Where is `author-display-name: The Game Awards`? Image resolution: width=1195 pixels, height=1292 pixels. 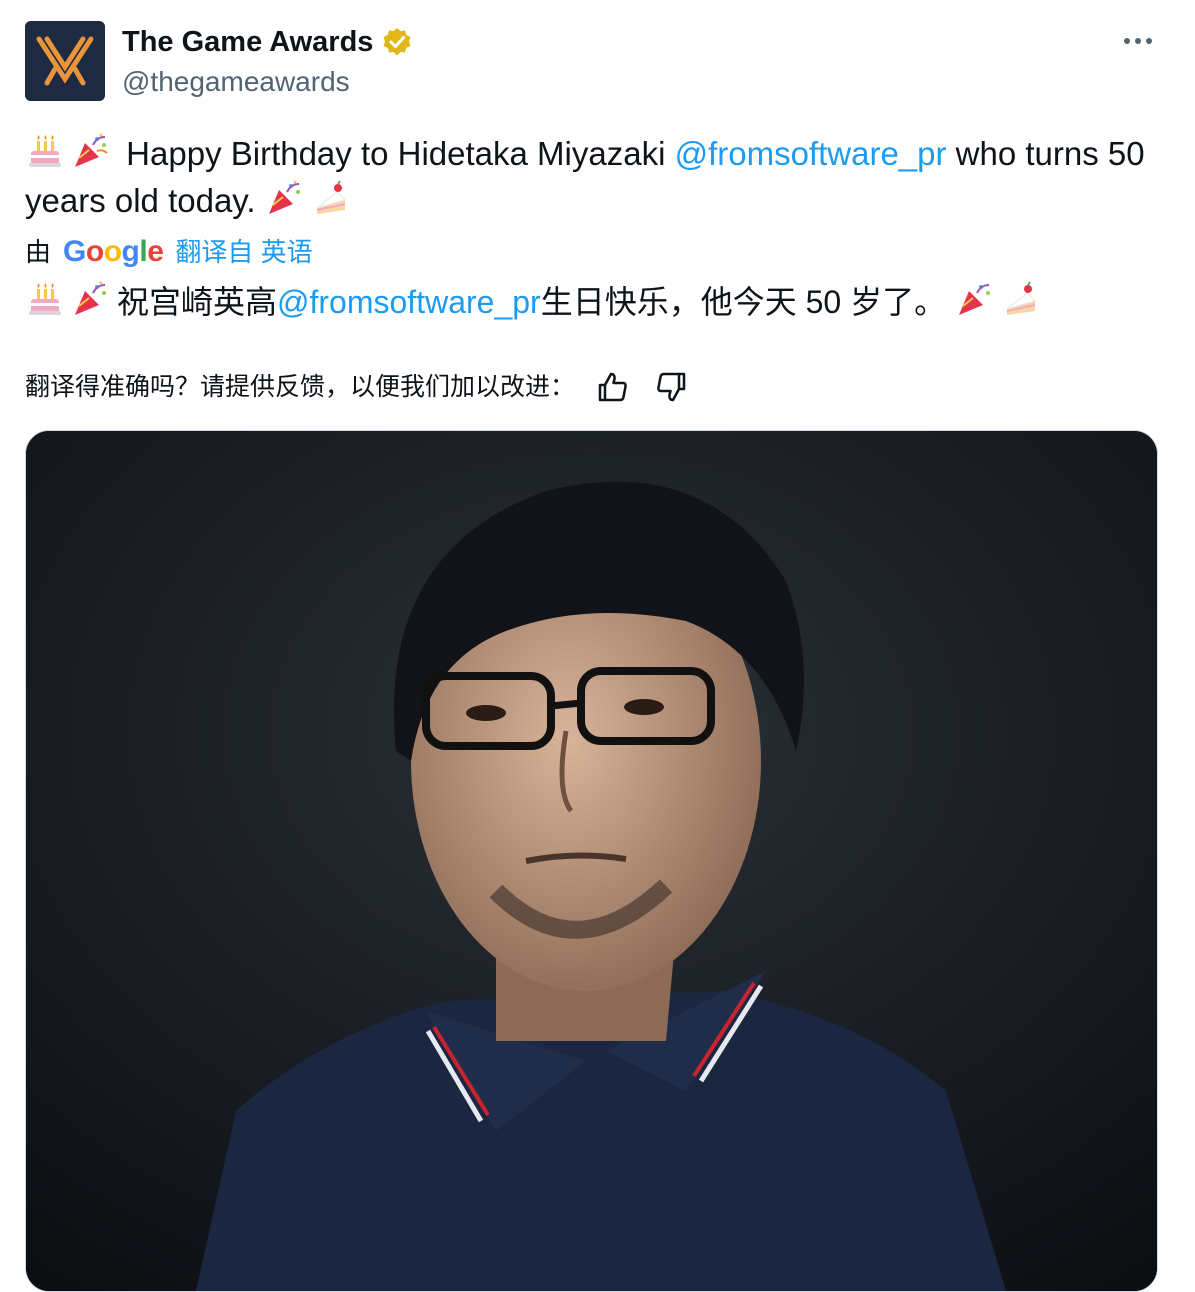
author-display-name: The Game Awards is located at coordinates (247, 42).